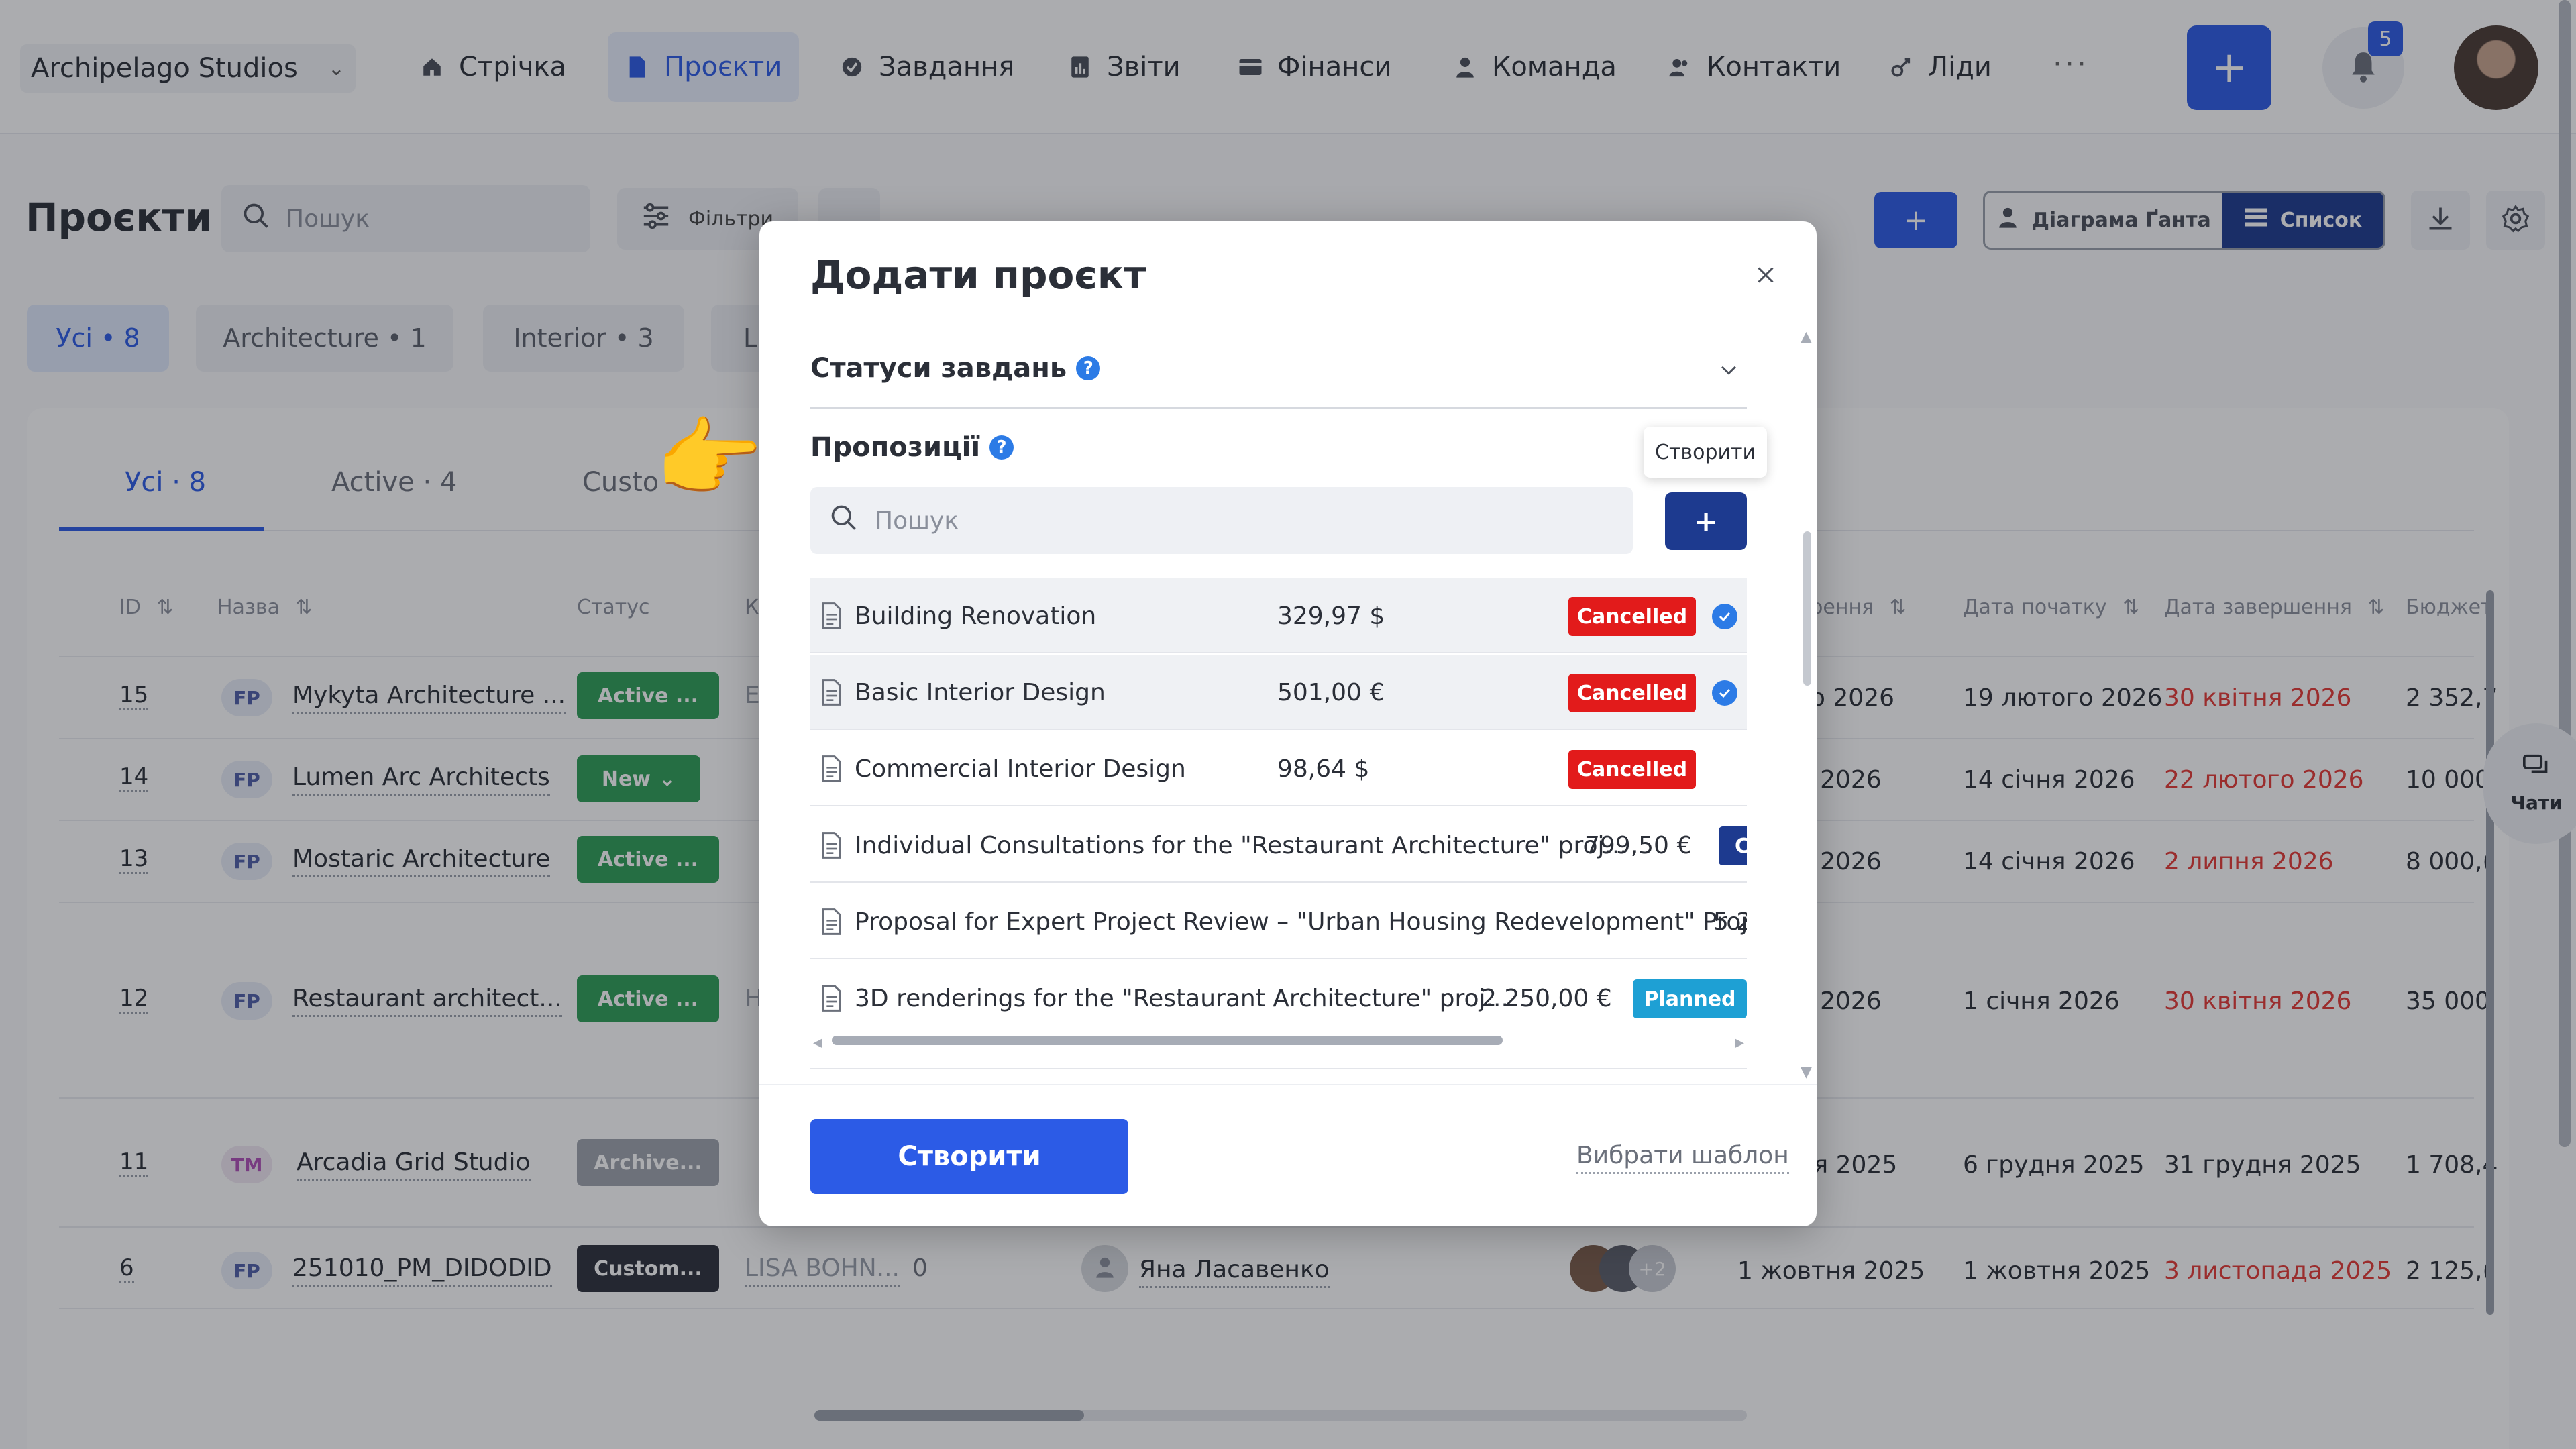 Image resolution: width=2576 pixels, height=1449 pixels. Describe the element at coordinates (978, 275) in the screenshot. I see `modal-title: Додати проєкт` at that location.